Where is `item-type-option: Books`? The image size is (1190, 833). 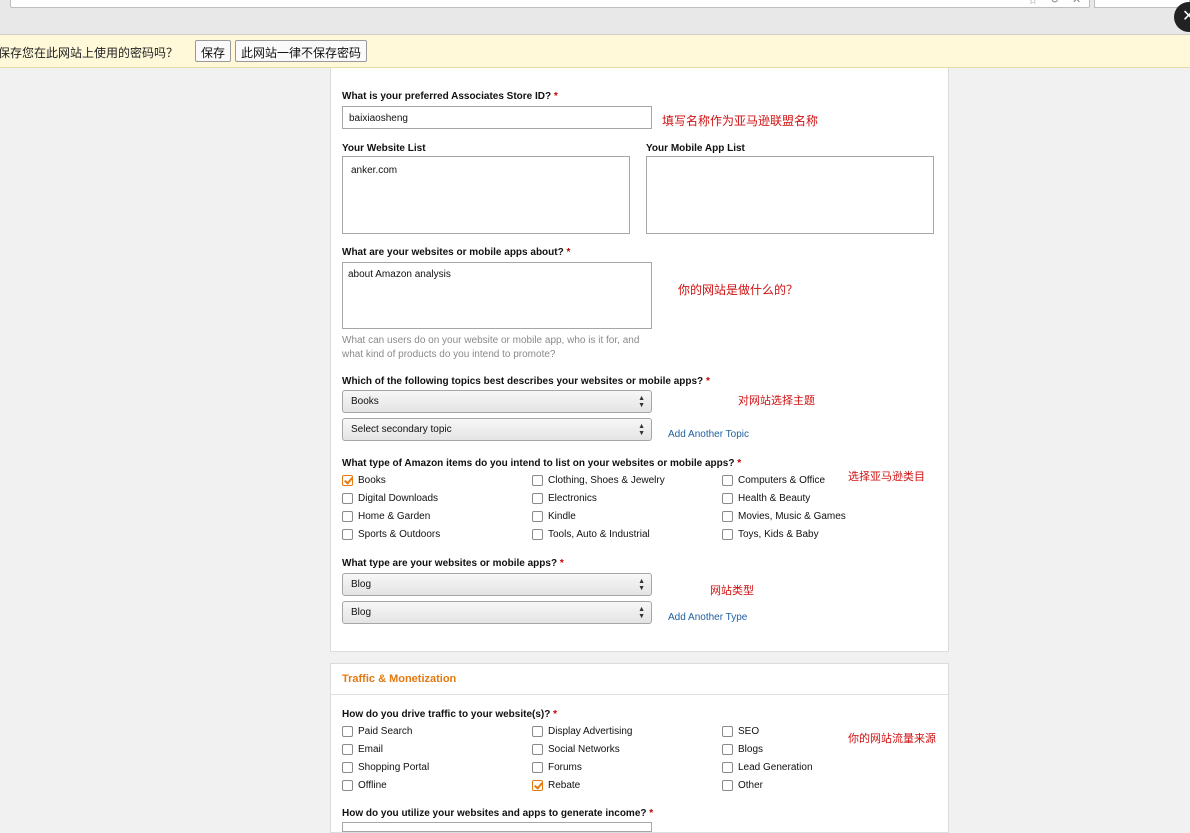 item-type-option: Books is located at coordinates (364, 481).